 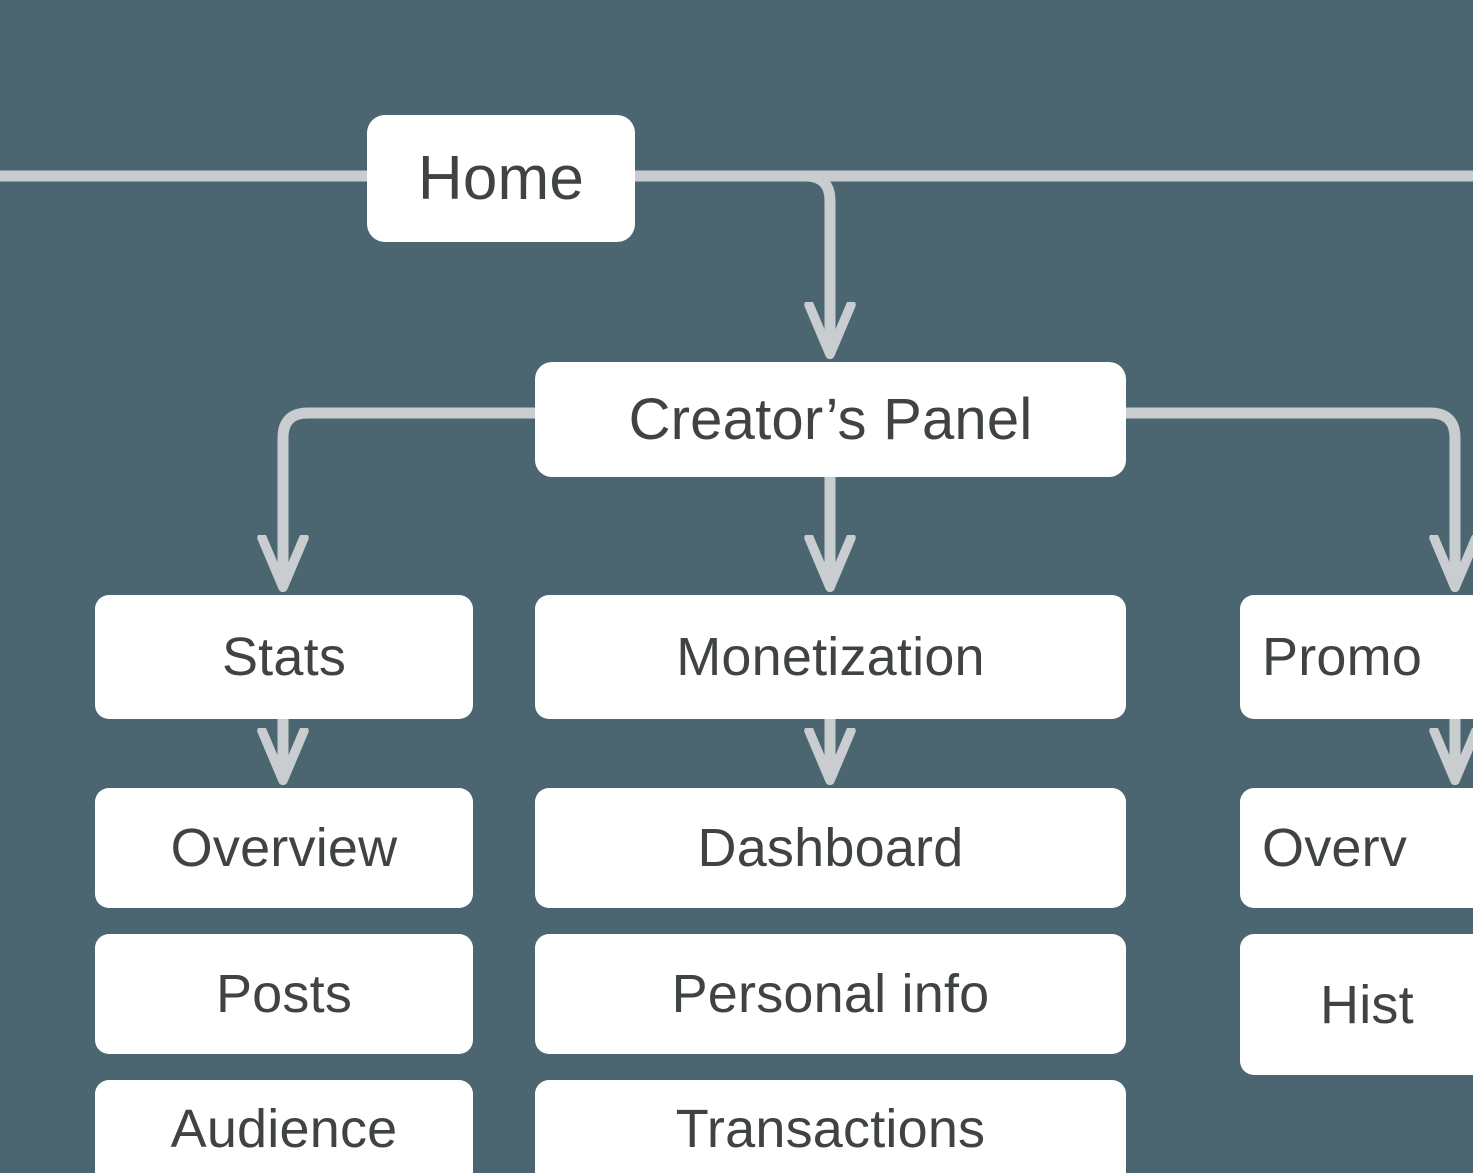 I want to click on node-personal-info-label: Personal info, so click(x=830, y=994).